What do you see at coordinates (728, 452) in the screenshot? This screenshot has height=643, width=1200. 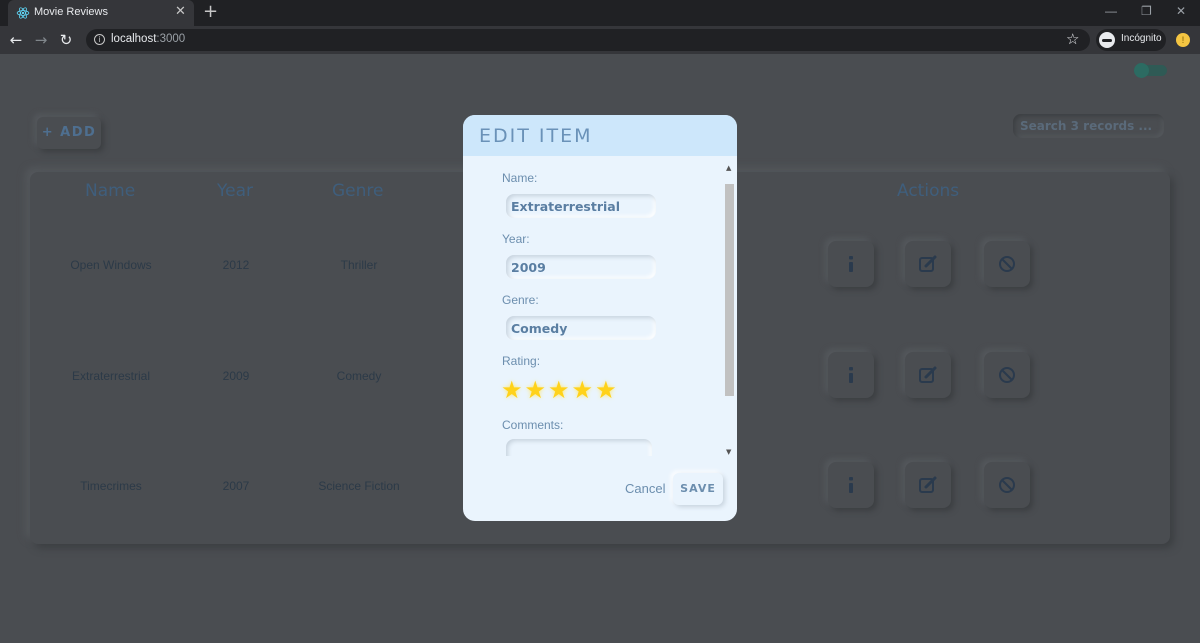 I see `scroll-down-icon: ▼` at bounding box center [728, 452].